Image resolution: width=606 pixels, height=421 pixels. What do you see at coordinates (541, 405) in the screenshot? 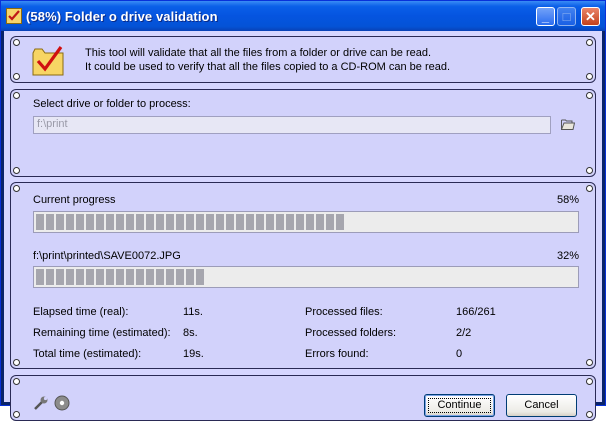
I see `cancel-label: Cancel` at bounding box center [541, 405].